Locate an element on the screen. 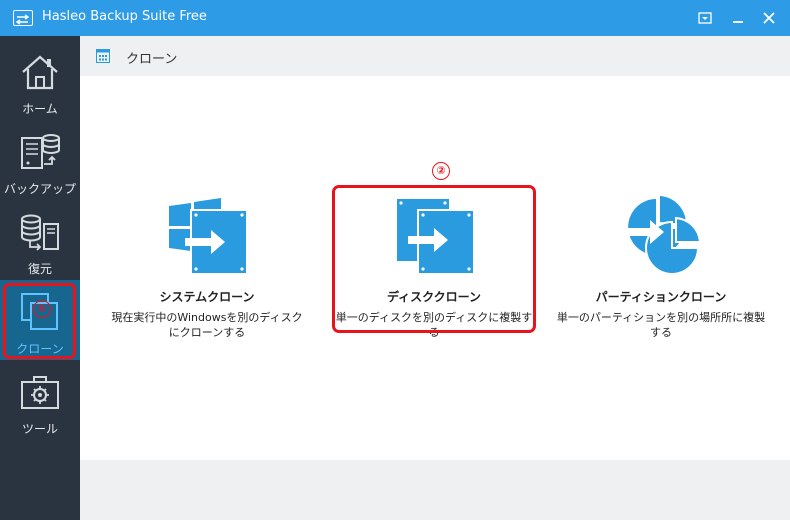 The width and height of the screenshot is (790, 520). partition-clone-icon is located at coordinates (664, 235).